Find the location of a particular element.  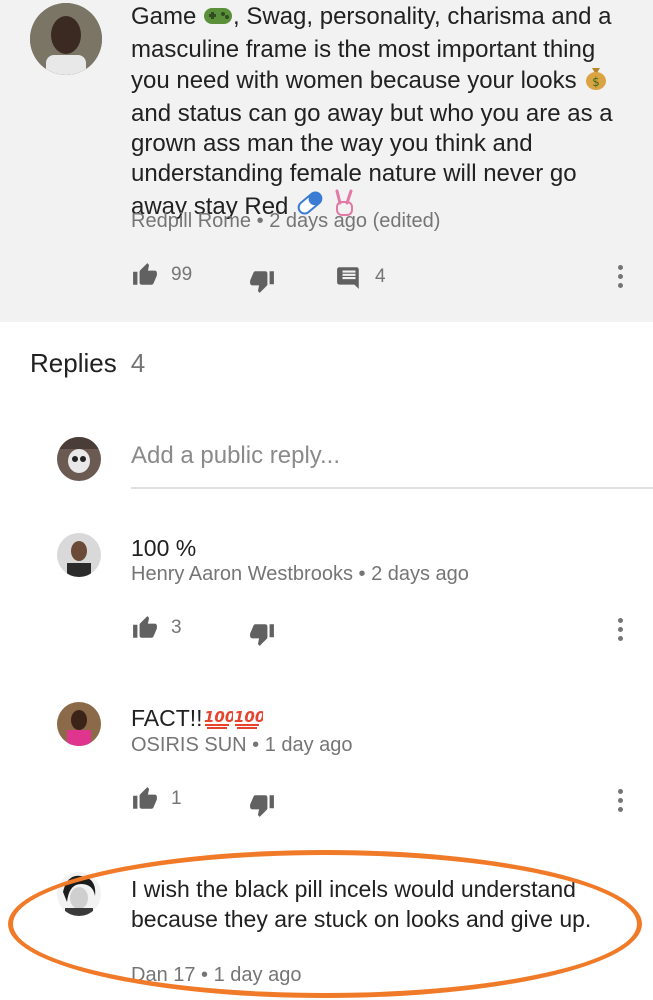

reply-meta: Dan 17 • 1 day ago is located at coordinates (216, 975).